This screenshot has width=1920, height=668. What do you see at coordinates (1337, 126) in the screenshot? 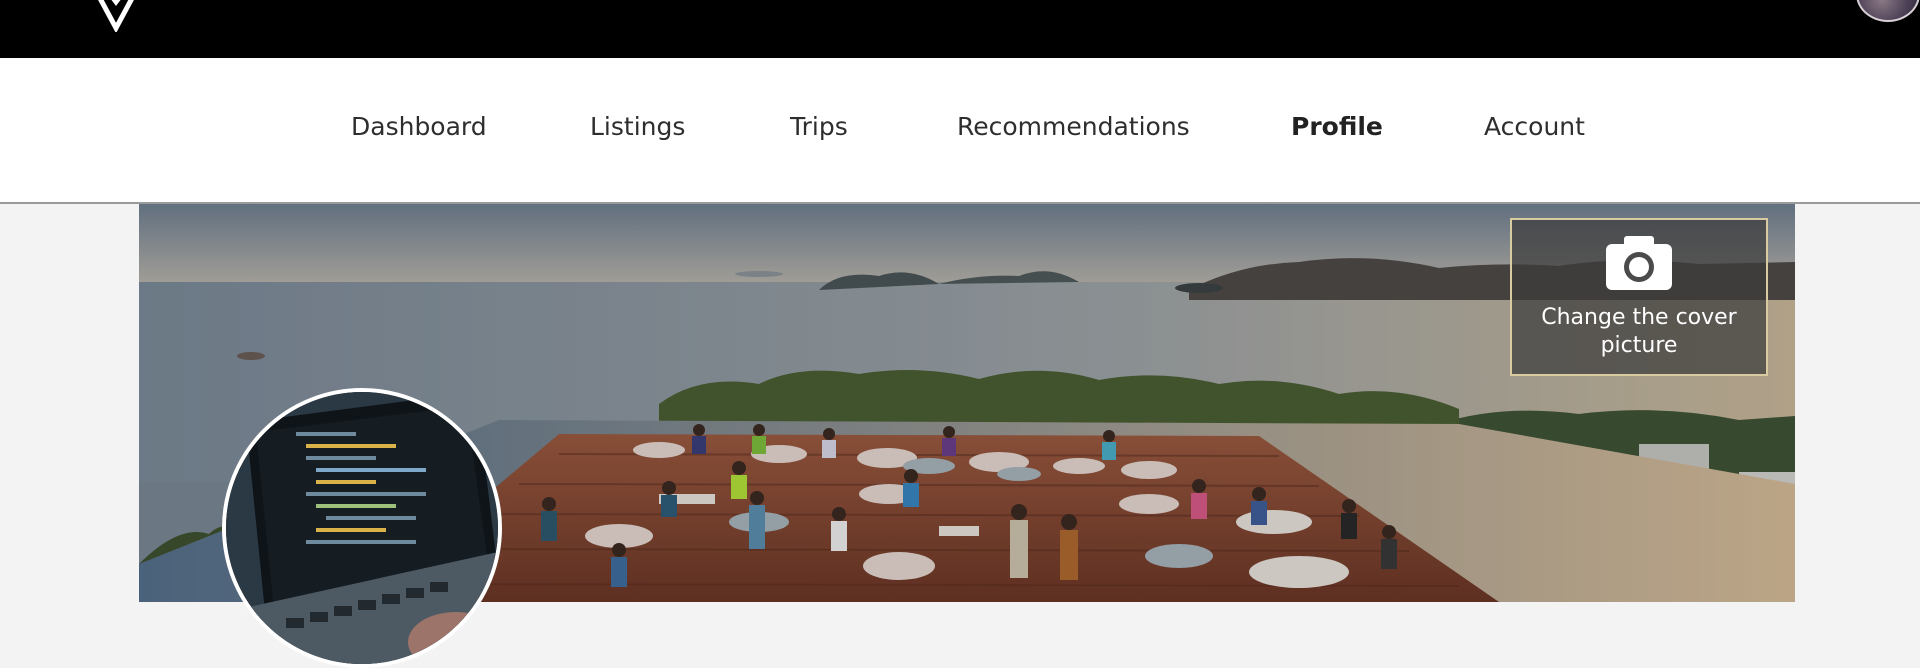
I see `nav-item-profile: Profile` at bounding box center [1337, 126].